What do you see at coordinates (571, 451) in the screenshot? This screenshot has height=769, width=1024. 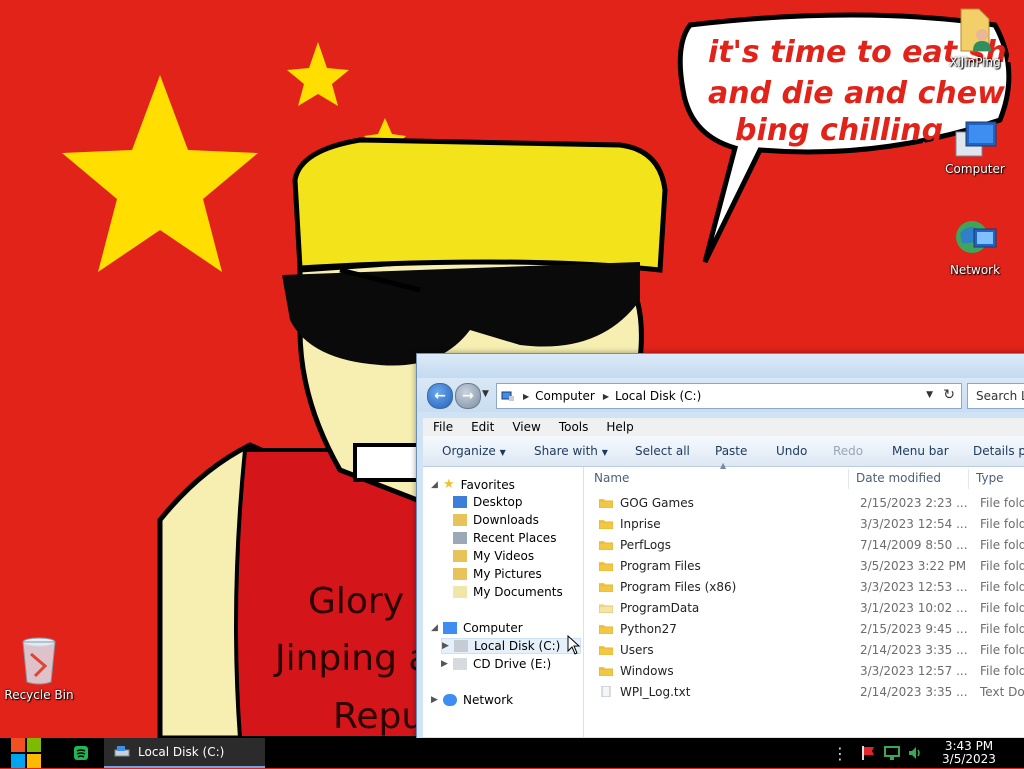 I see `share-with-button: Share with ▼` at bounding box center [571, 451].